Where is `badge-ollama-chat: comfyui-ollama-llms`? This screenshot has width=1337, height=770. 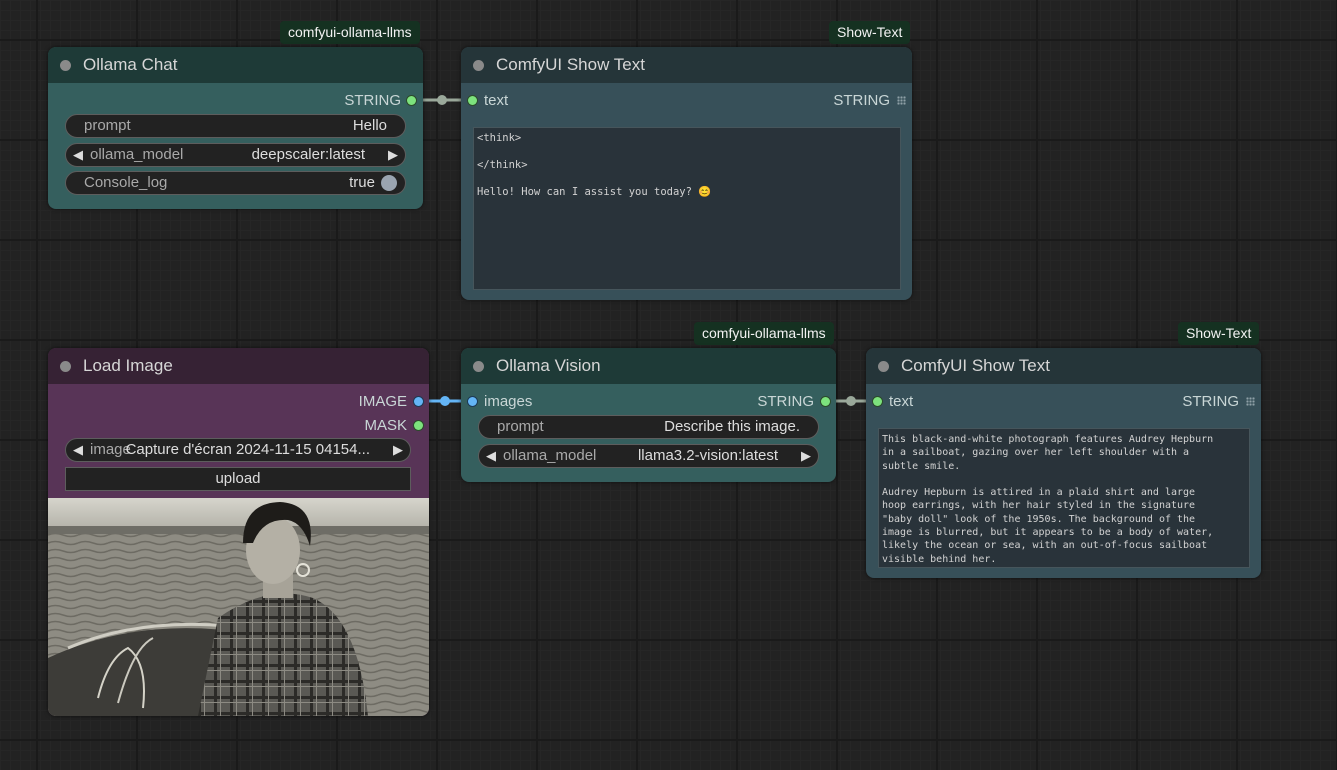
badge-ollama-chat: comfyui-ollama-llms is located at coordinates (350, 32).